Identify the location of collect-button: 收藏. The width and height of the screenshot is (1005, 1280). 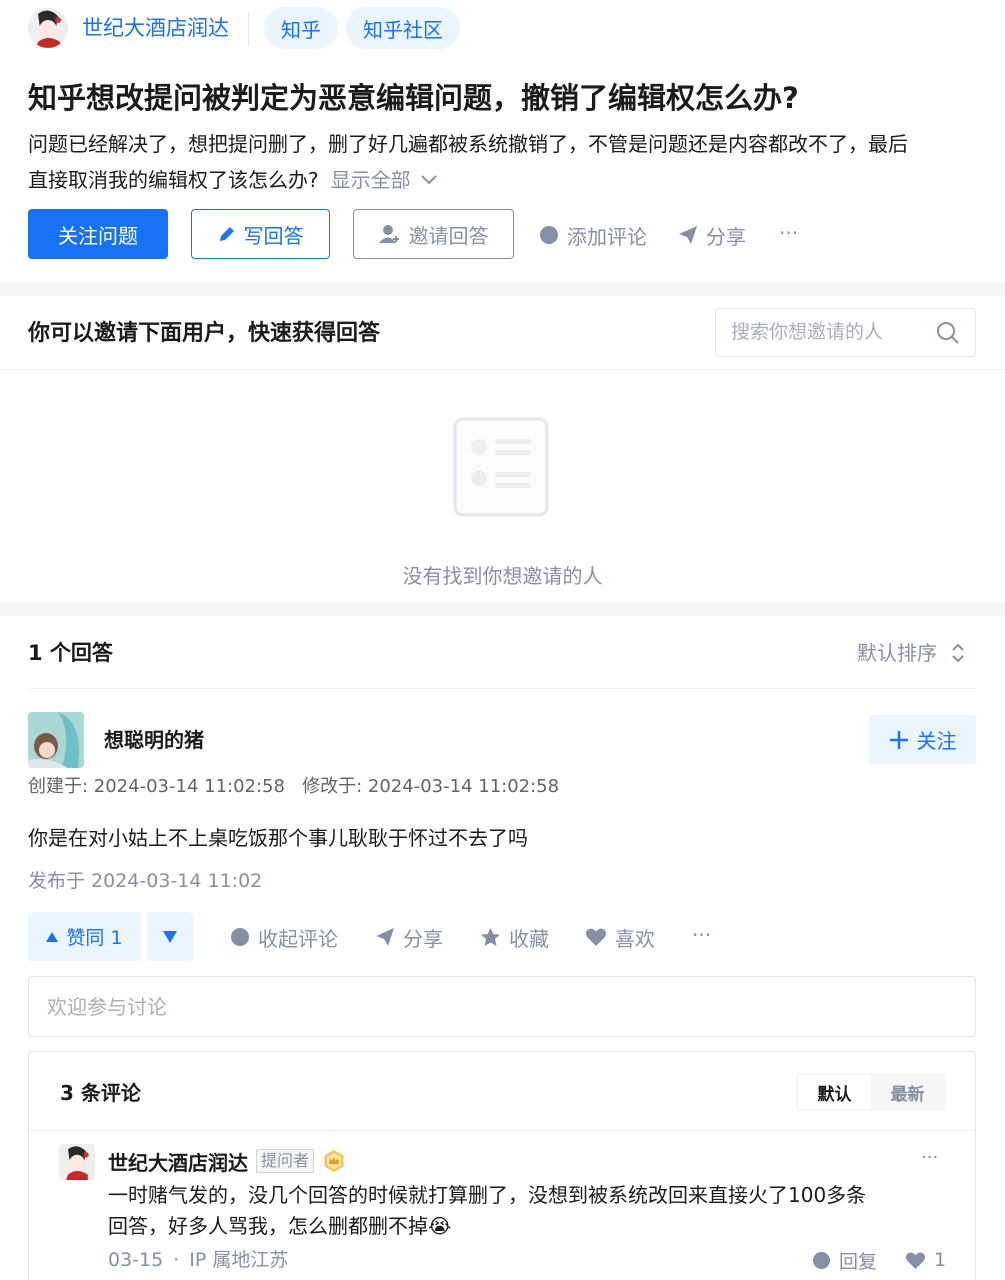
(514, 937).